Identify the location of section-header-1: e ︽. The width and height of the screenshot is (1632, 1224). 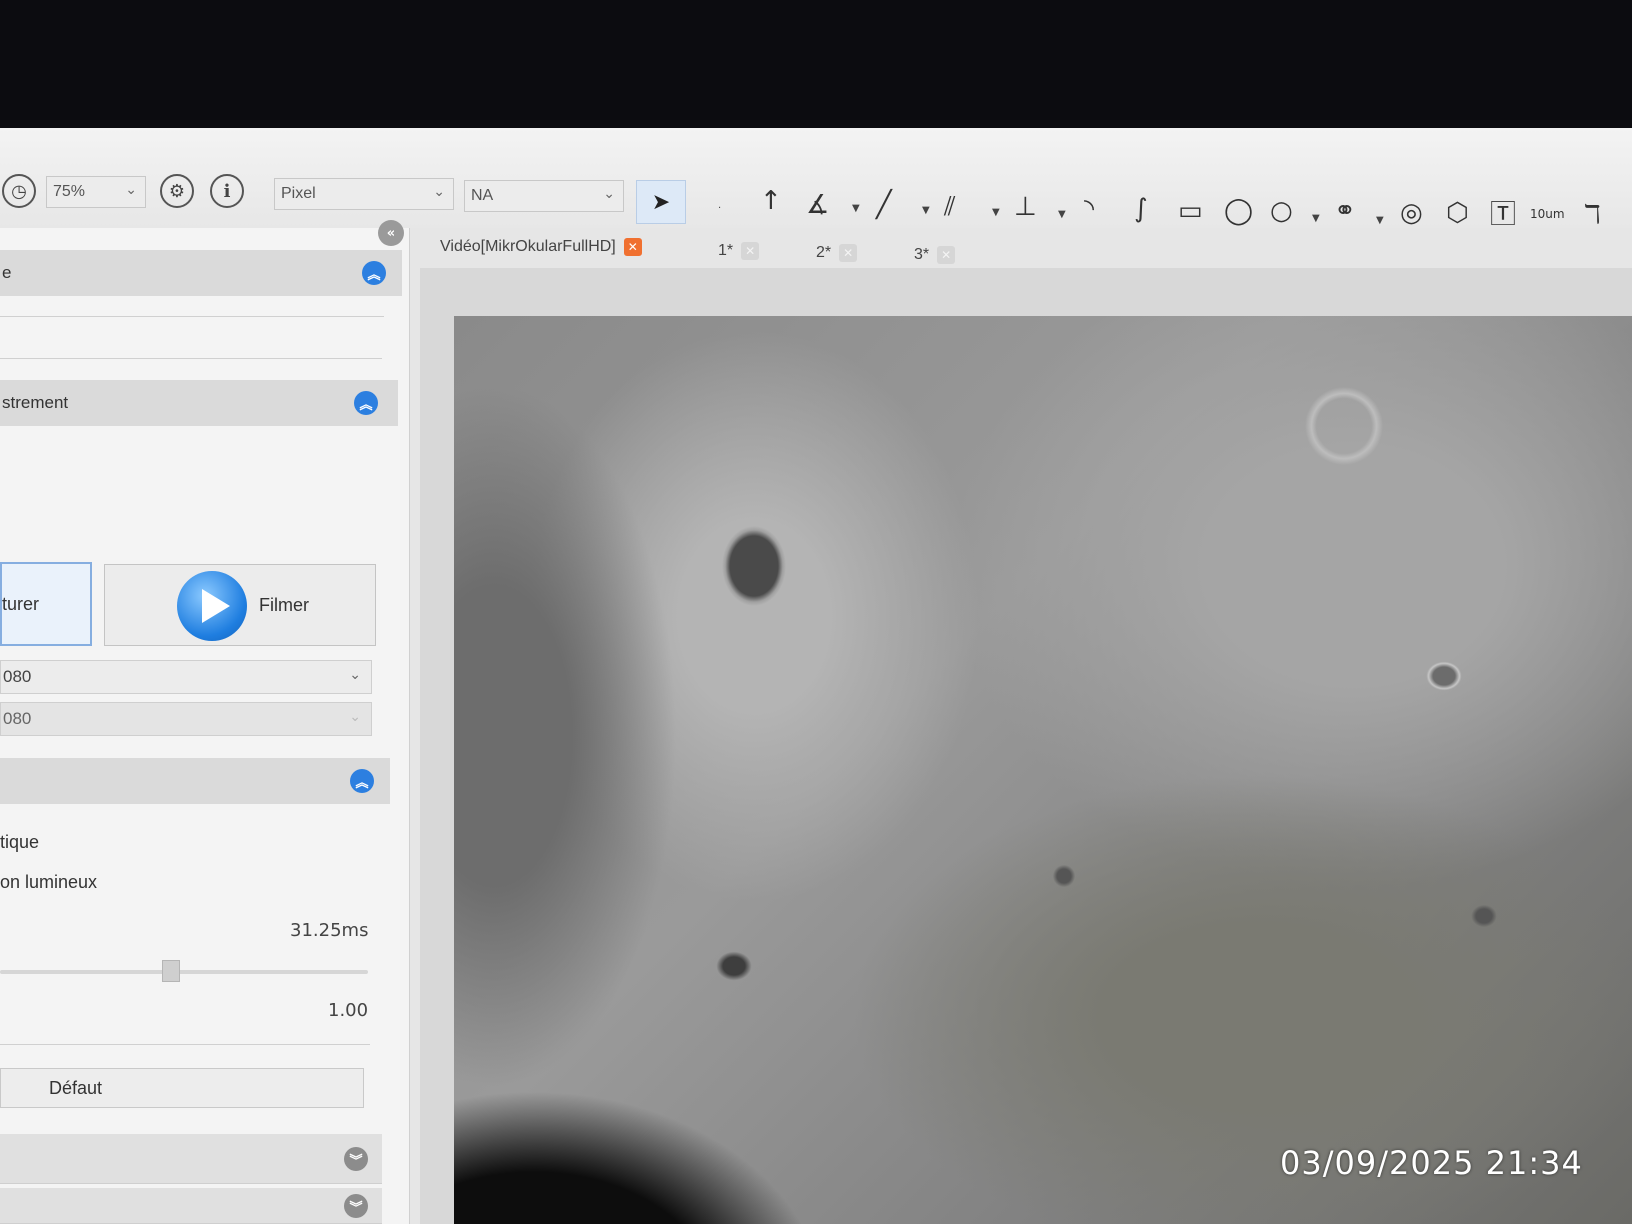
(201, 273).